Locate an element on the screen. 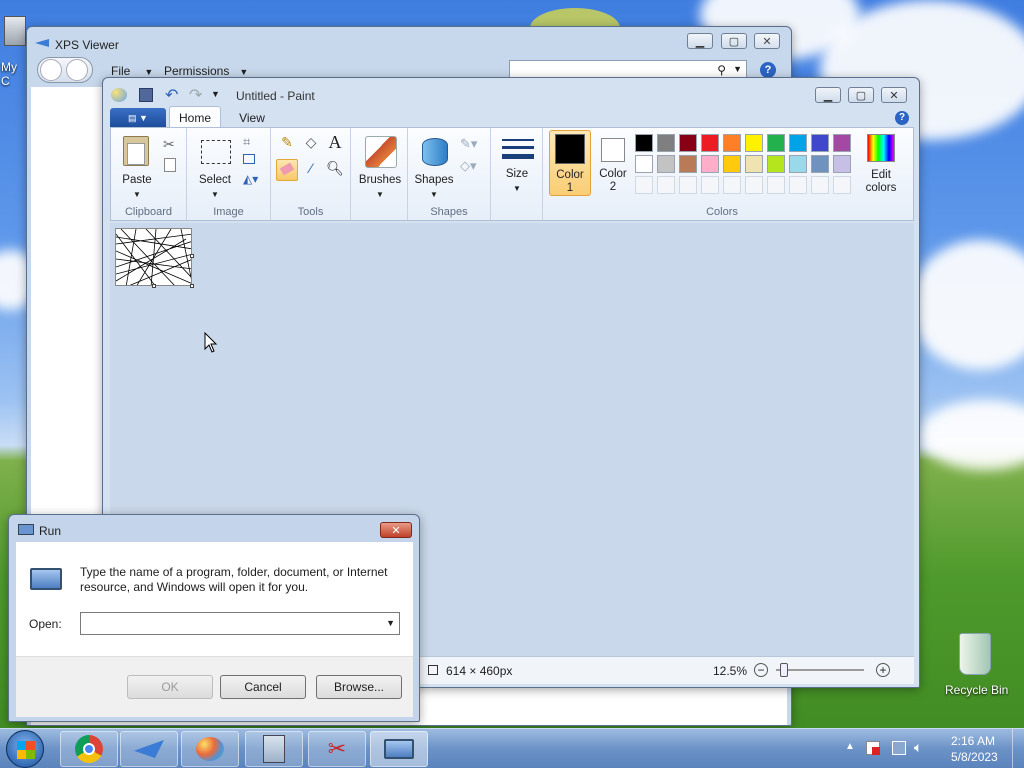 Image resolution: width=1024 pixels, height=769 pixels. taskbar-xps-viewer is located at coordinates (149, 749).